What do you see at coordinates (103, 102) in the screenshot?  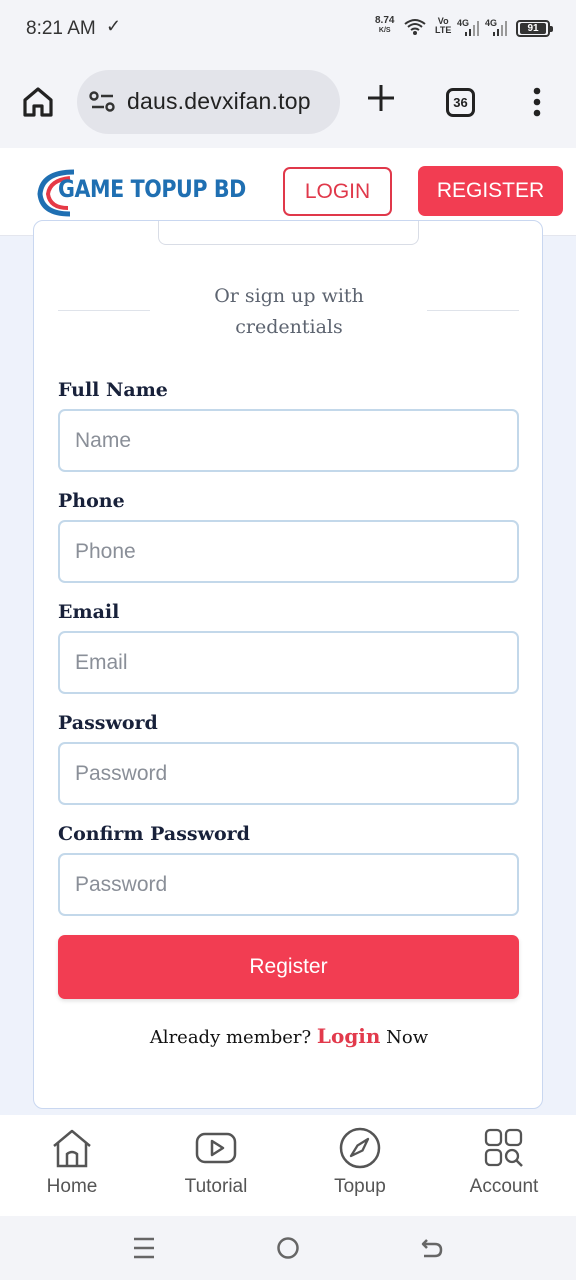 I see `site-settings-icon` at bounding box center [103, 102].